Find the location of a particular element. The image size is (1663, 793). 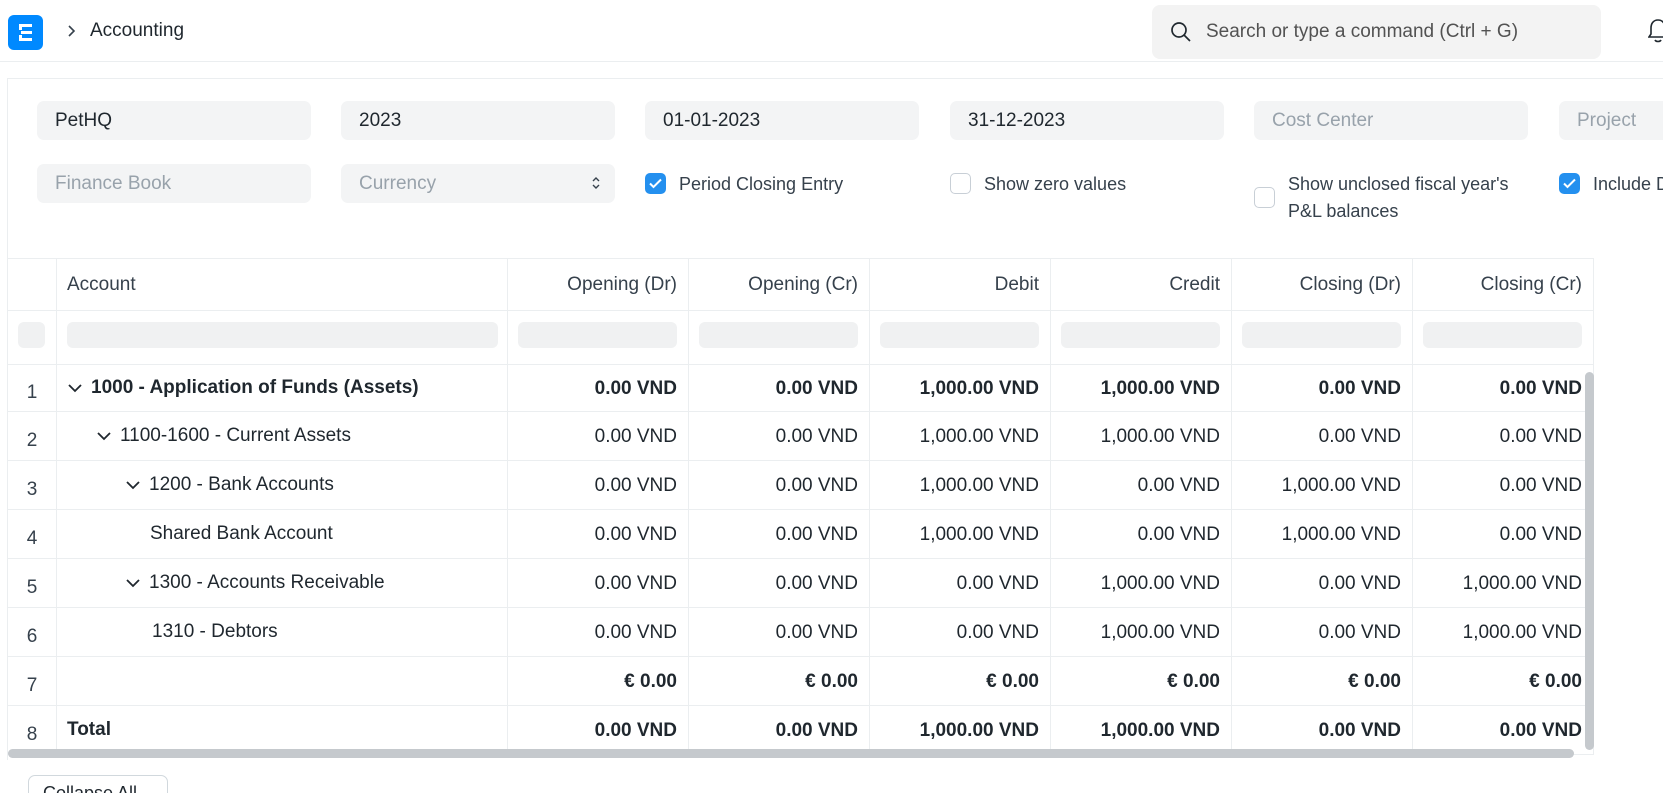

account-cell is located at coordinates (282, 681).